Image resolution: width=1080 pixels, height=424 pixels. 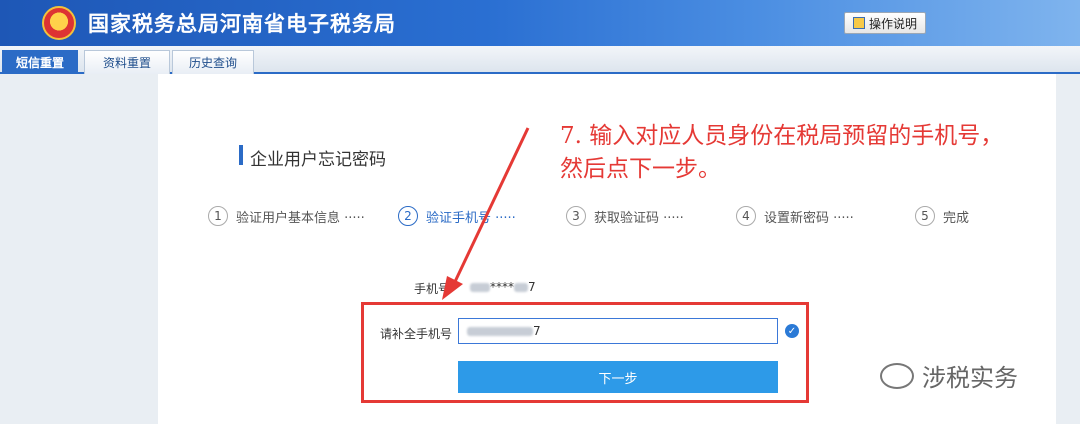 I want to click on watermark: 涉税实务, so click(x=949, y=375).